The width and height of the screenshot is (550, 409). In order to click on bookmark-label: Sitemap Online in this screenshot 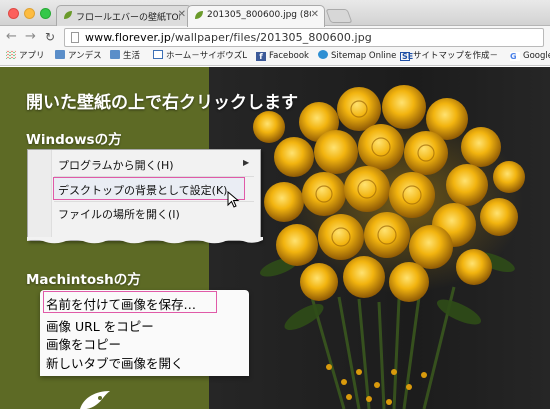, I will do `click(364, 56)`.